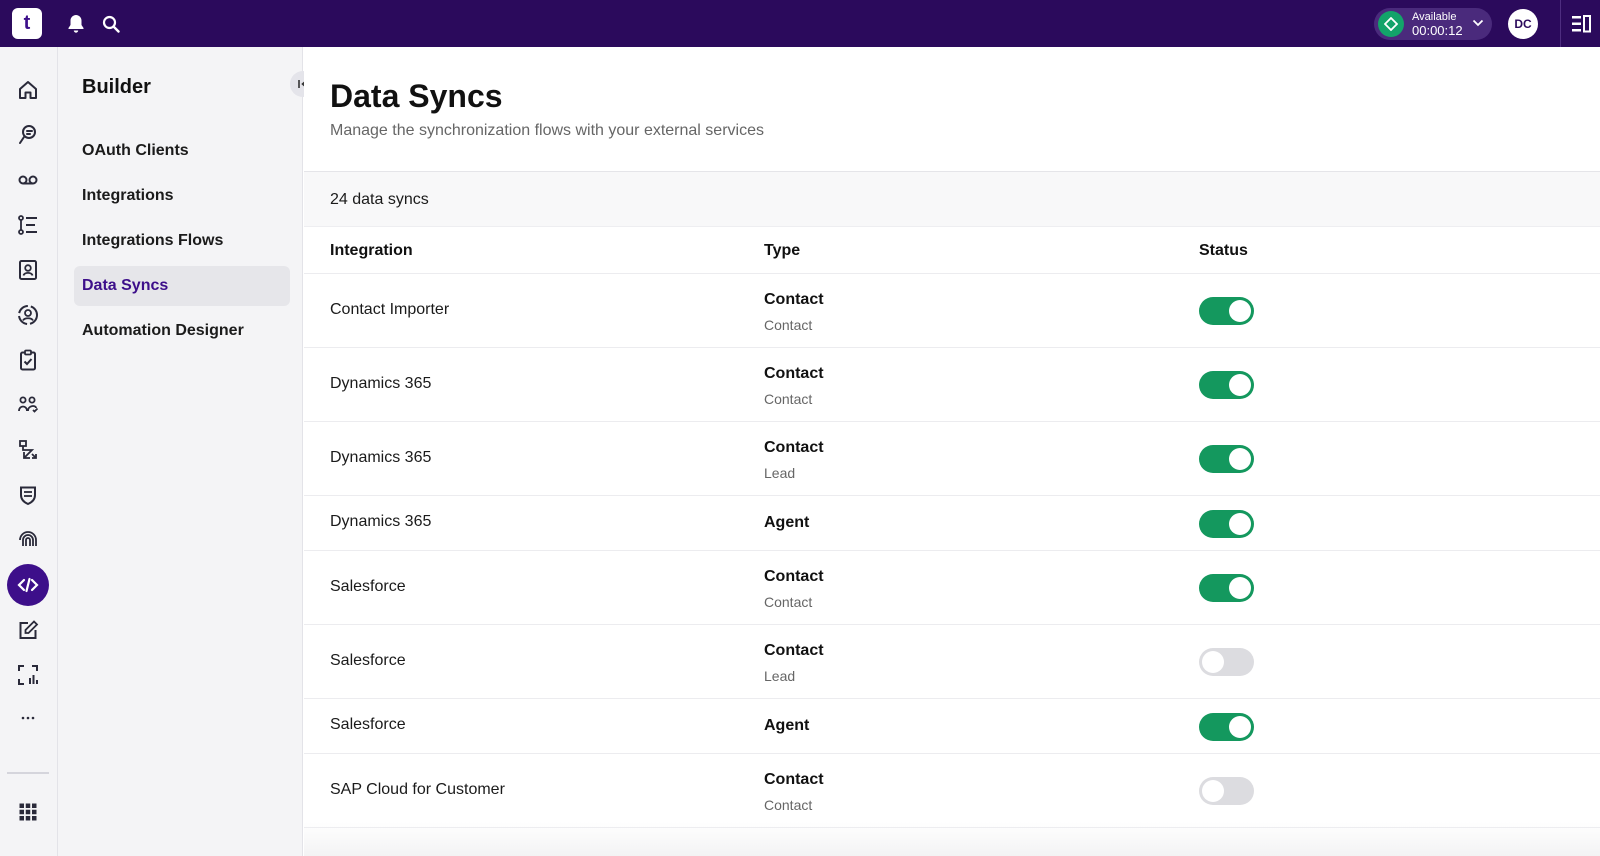 The image size is (1600, 856). What do you see at coordinates (390, 309) in the screenshot?
I see `integration-name: Contact Importer` at bounding box center [390, 309].